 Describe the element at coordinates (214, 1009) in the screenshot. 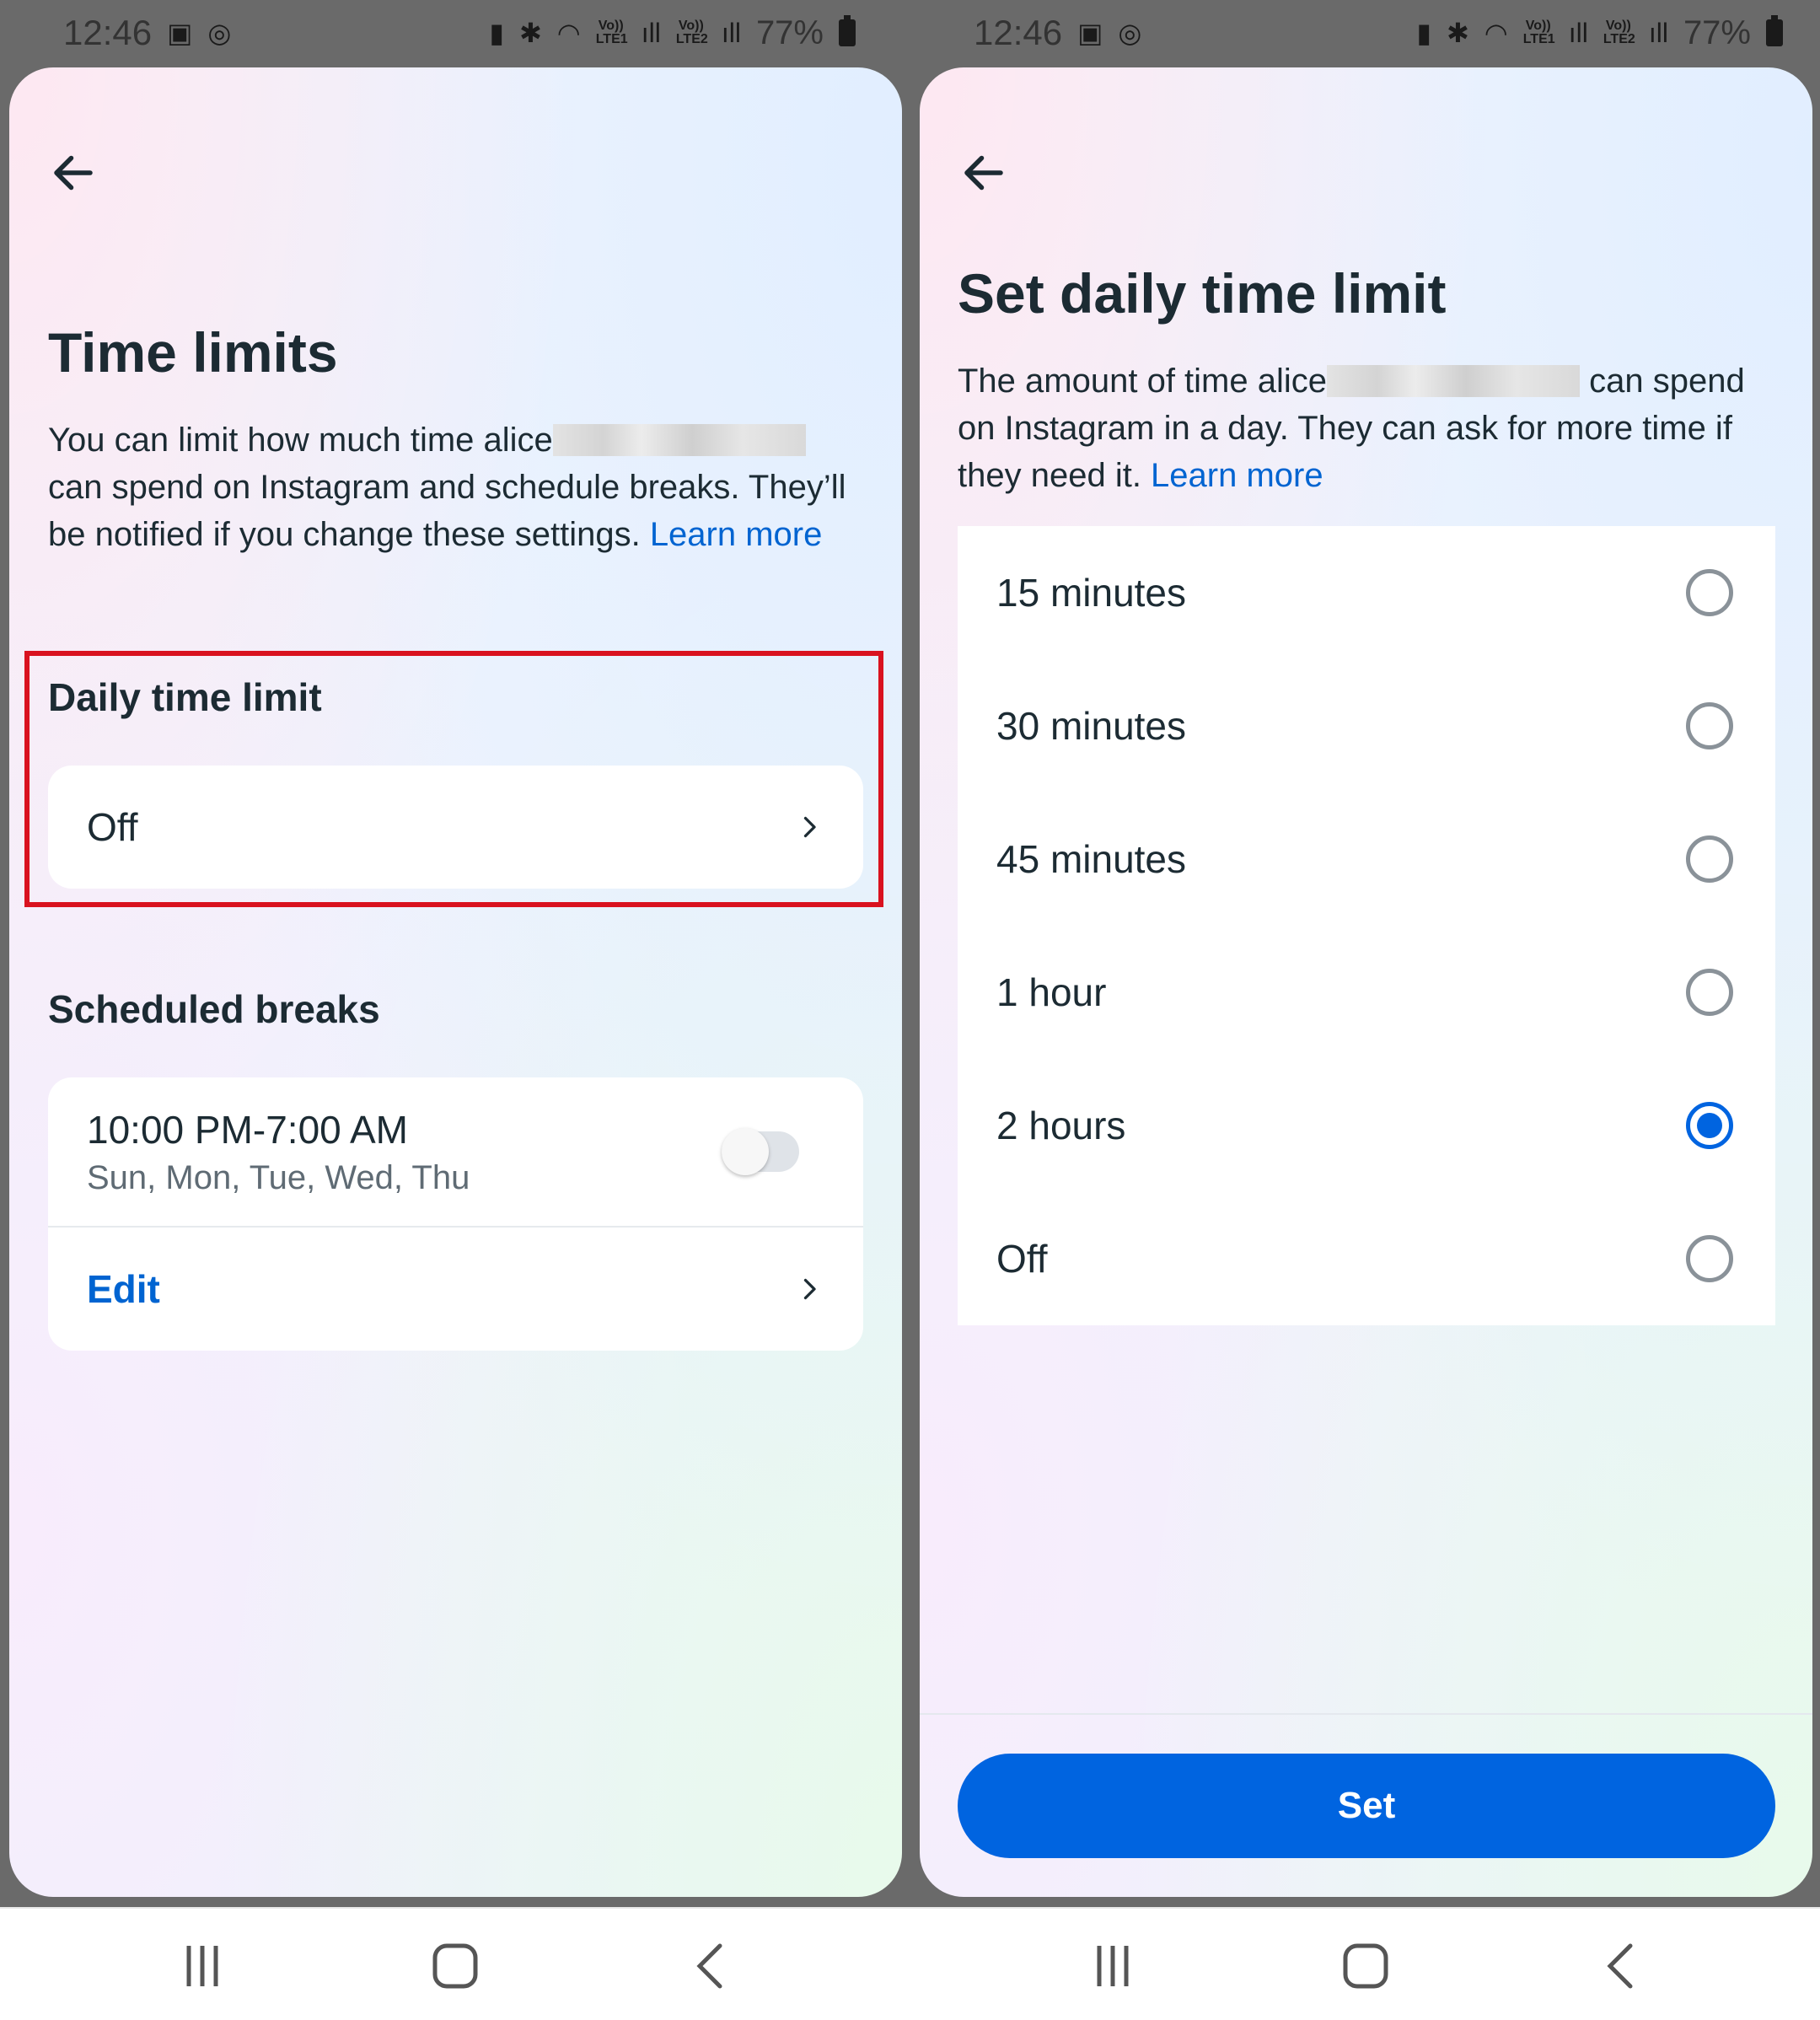

I see `scheduled-breaks-label: Scheduled breaks` at that location.